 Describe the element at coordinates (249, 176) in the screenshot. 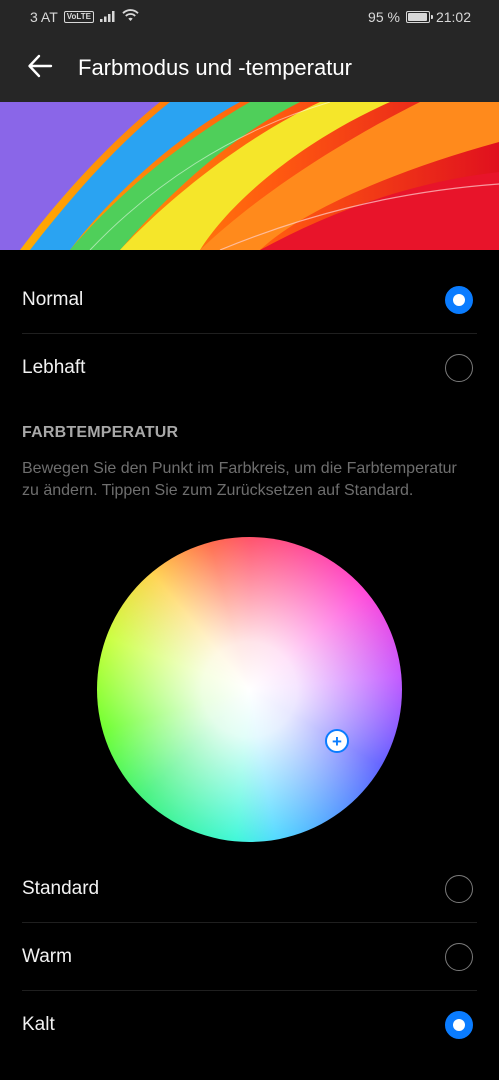

I see `preview-banner-image` at that location.